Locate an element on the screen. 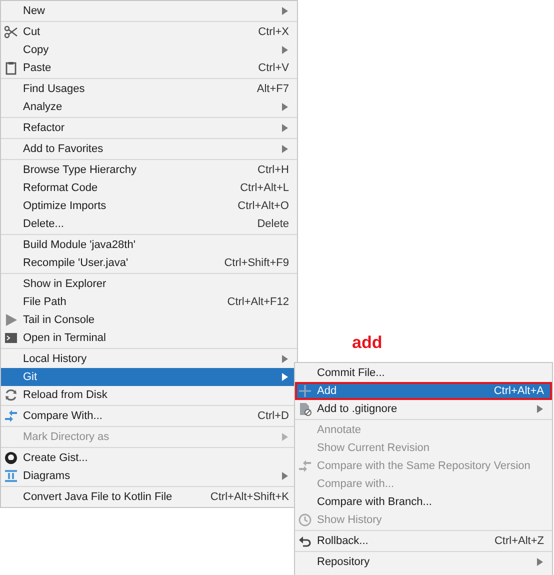 This screenshot has height=575, width=554. menu-item: File Path Ctrl+Alt+F12 is located at coordinates (149, 302).